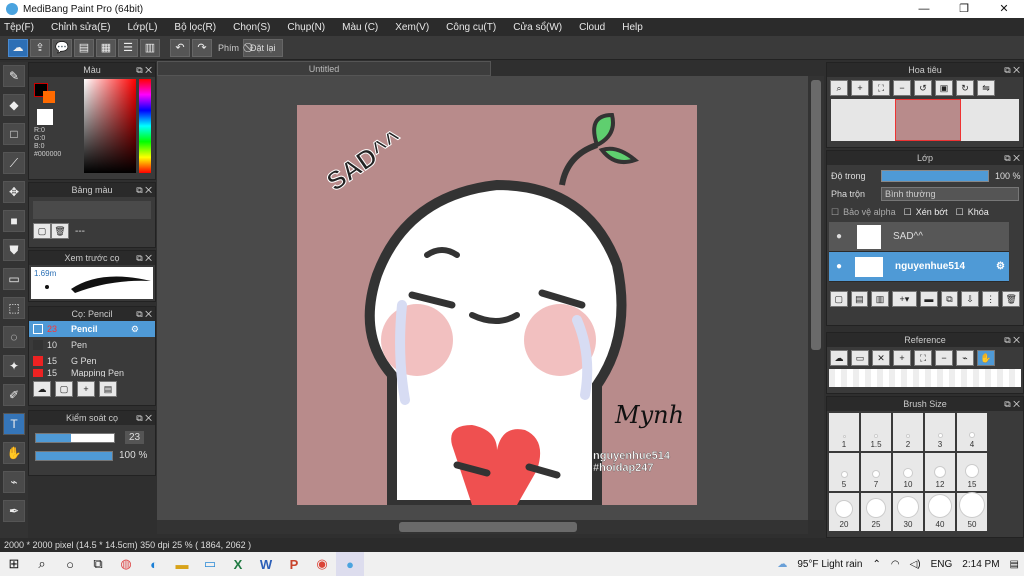  I want to click on fit-window-icon: ⛶, so click(881, 88).